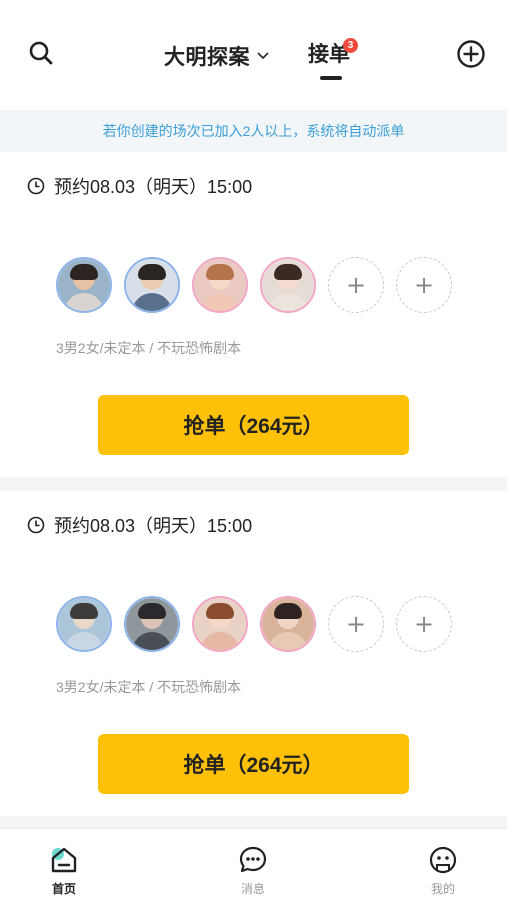 The height and width of the screenshot is (900, 507). I want to click on top-header: 大明探案 接单 3, so click(253, 55).